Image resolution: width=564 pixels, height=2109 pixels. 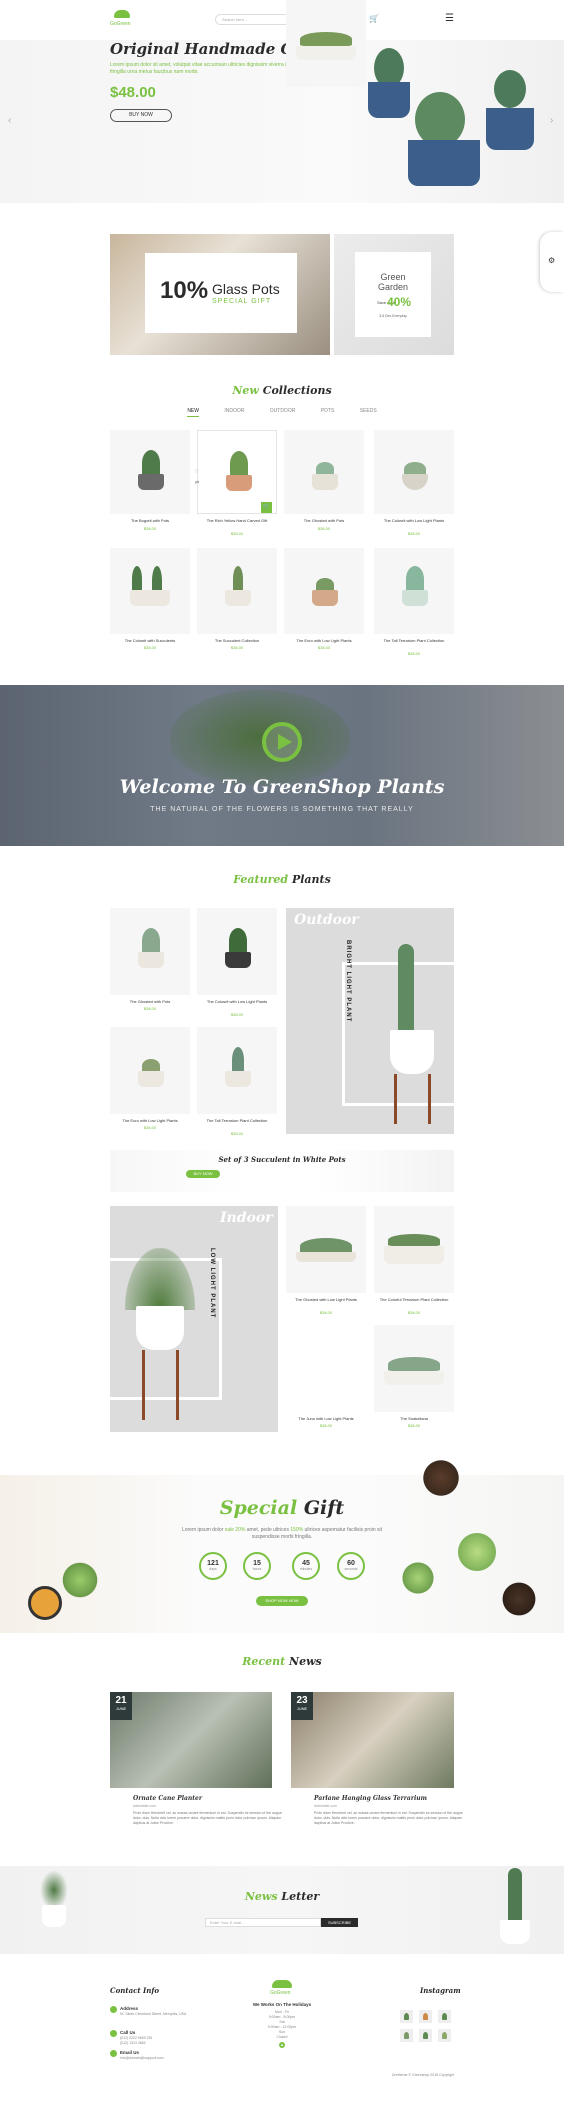 What do you see at coordinates (285, 742) in the screenshot?
I see `play-icon` at bounding box center [285, 742].